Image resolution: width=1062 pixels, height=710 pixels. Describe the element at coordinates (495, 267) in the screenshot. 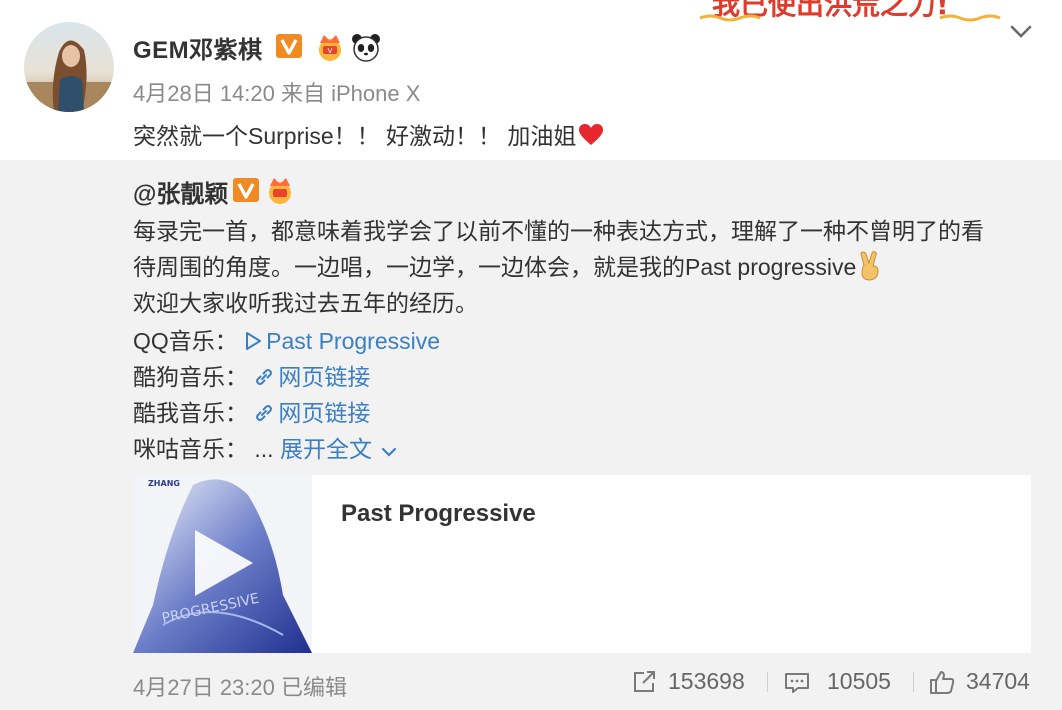

I see `repost-line-text: 待周围的角度。一边唱，一边学，一边体会，就是我的Past progressive` at that location.